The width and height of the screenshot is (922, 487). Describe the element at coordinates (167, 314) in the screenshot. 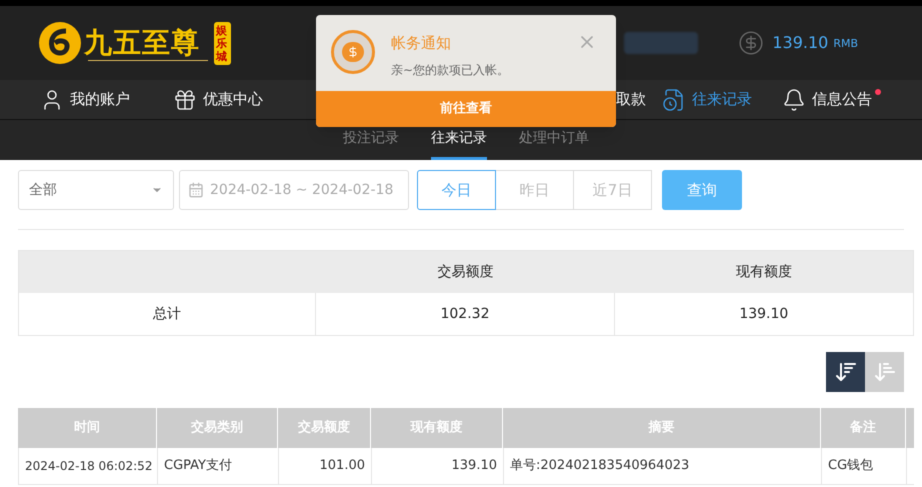

I see `table-cell: 总计` at that location.